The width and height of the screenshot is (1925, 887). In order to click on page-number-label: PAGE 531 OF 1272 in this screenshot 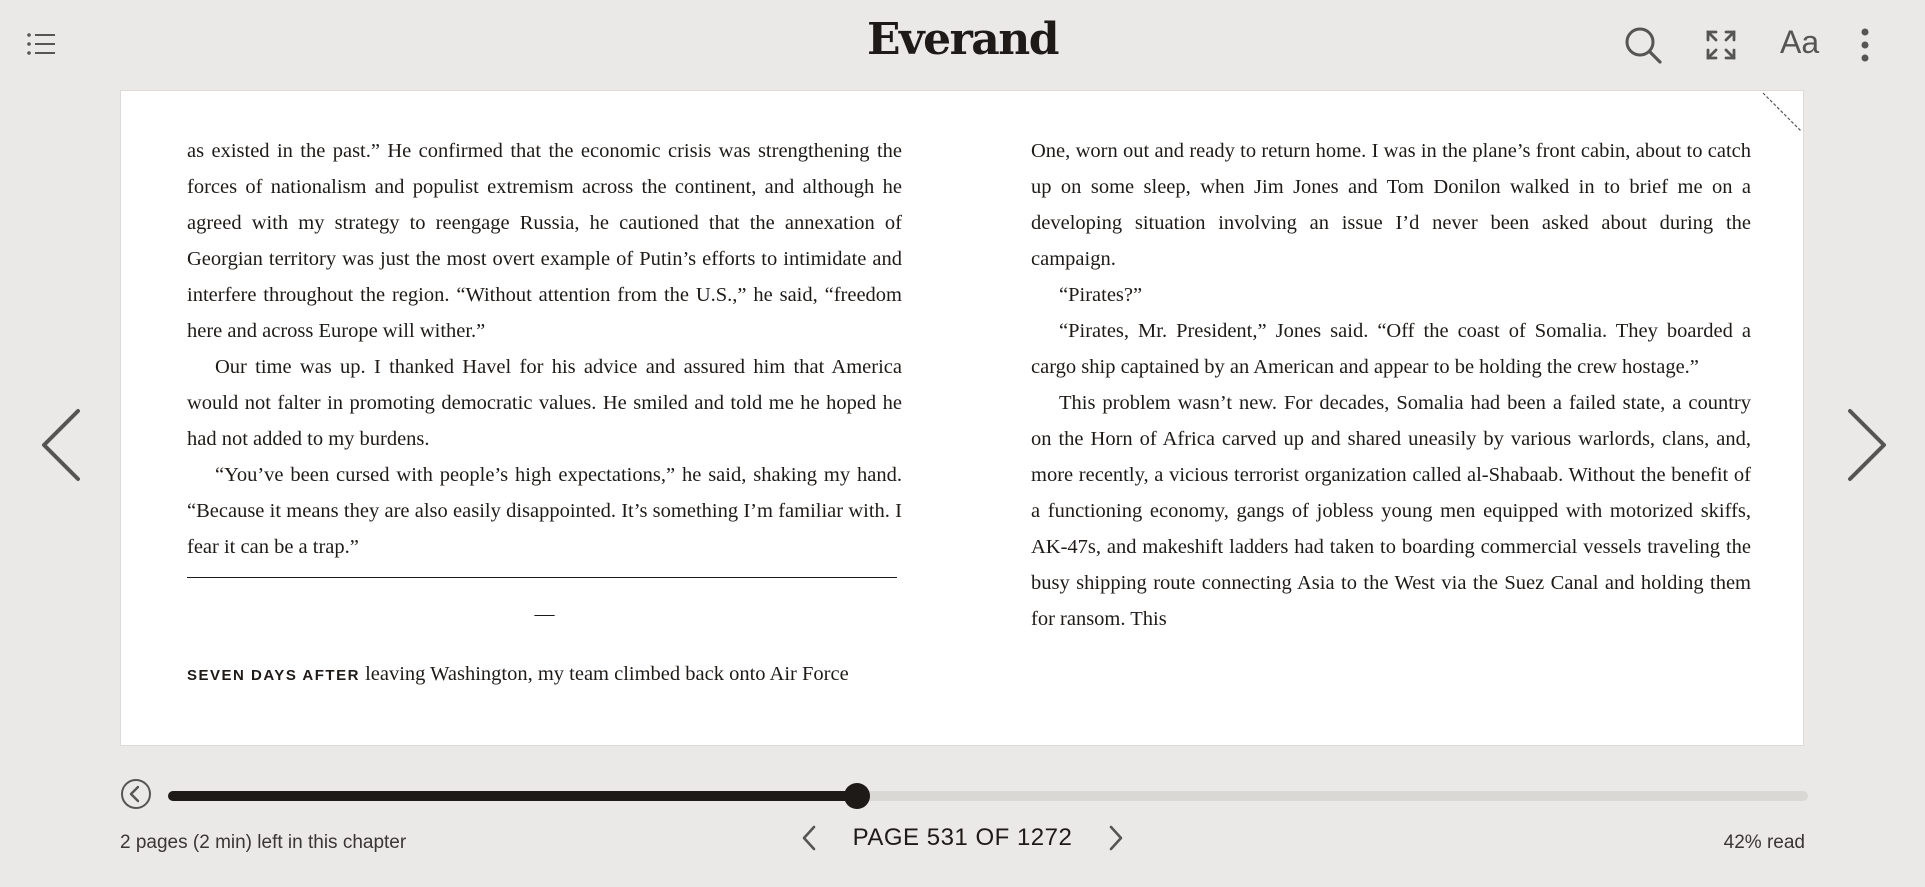, I will do `click(962, 837)`.